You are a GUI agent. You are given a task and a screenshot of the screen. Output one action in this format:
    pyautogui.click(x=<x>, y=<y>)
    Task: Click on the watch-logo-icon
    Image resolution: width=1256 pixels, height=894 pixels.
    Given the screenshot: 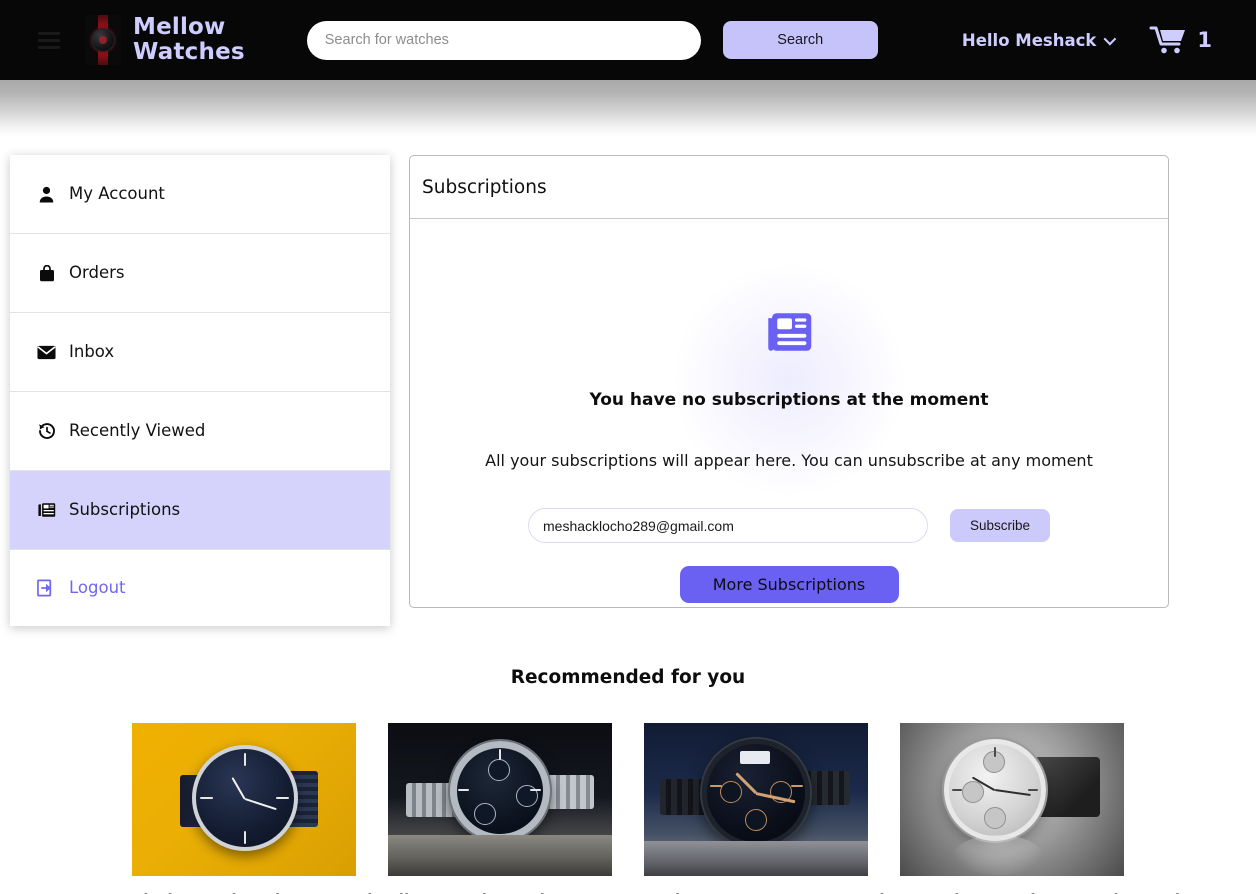 What is the action you would take?
    pyautogui.click(x=103, y=40)
    